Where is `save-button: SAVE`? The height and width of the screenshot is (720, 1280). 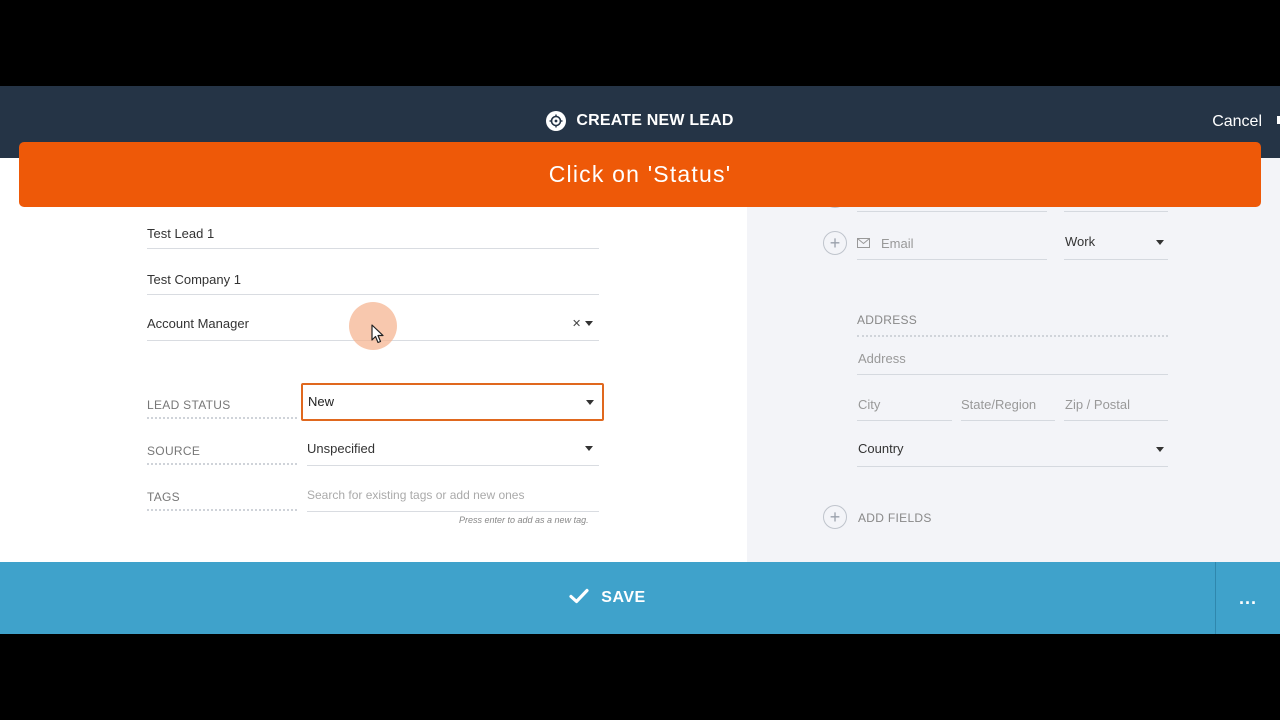
save-button: SAVE is located at coordinates (607, 598).